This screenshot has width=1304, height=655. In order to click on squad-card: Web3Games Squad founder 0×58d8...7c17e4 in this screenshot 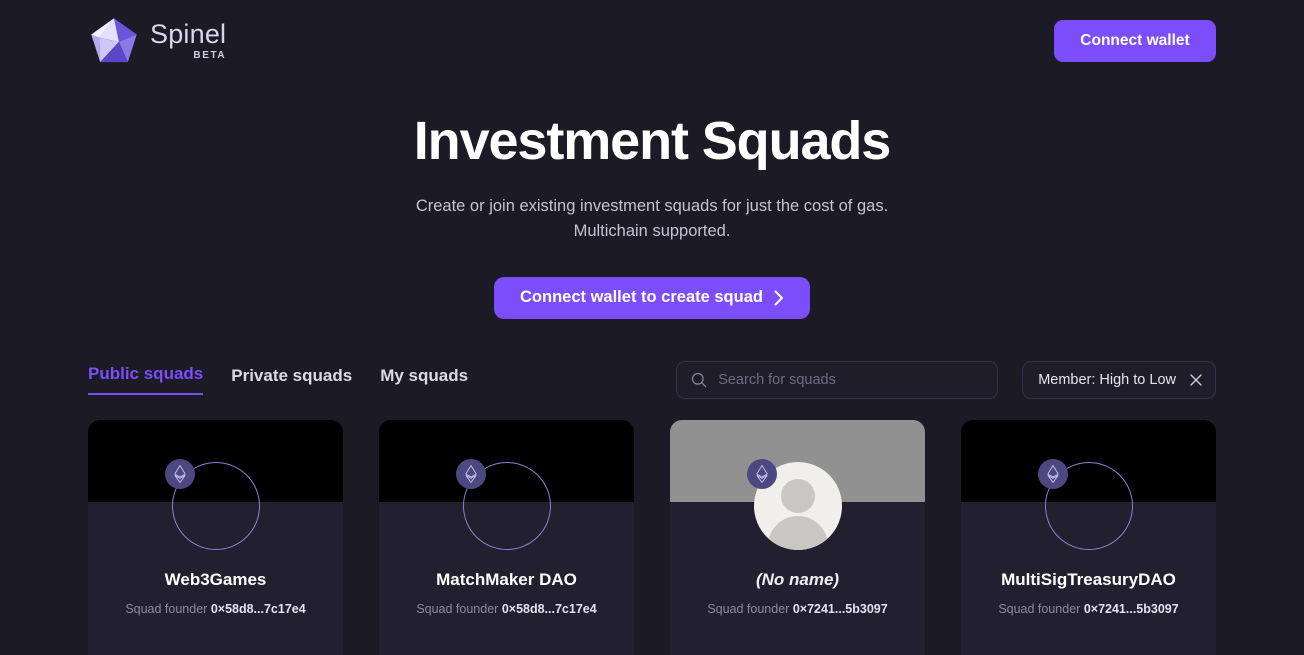, I will do `click(215, 537)`.